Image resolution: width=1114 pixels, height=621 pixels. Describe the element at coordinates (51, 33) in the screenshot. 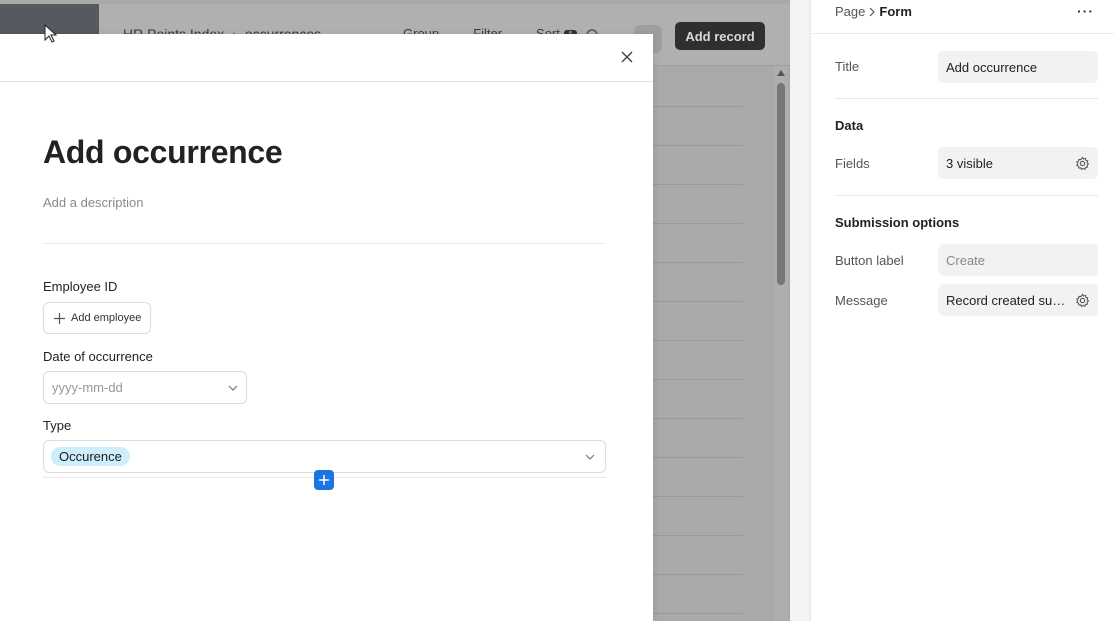

I see `mouse-cursor-icon` at that location.